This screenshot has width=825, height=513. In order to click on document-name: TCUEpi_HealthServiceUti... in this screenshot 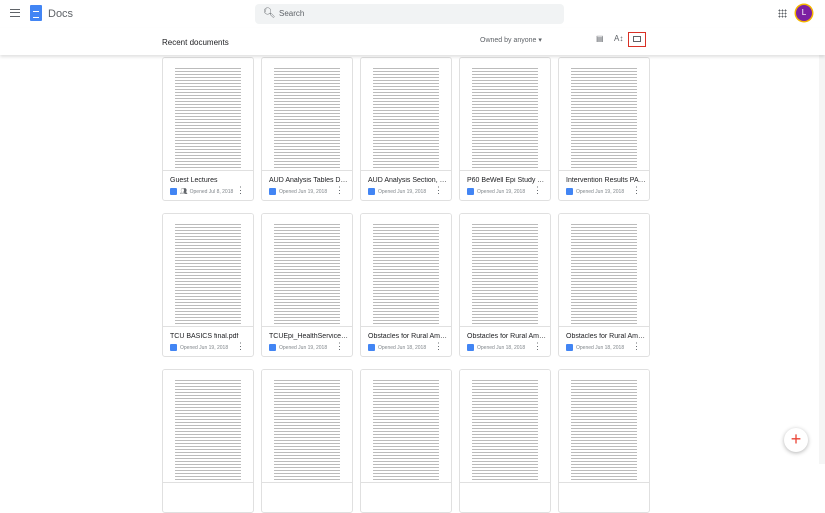, I will do `click(309, 336)`.